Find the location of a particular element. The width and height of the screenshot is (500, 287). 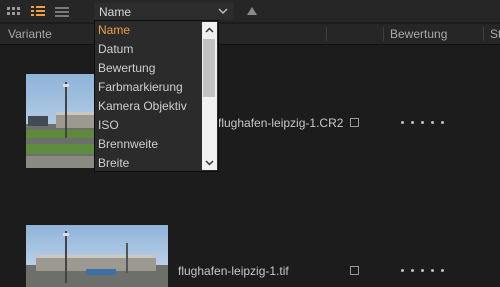

chevron-down-icon is located at coordinates (223, 11).